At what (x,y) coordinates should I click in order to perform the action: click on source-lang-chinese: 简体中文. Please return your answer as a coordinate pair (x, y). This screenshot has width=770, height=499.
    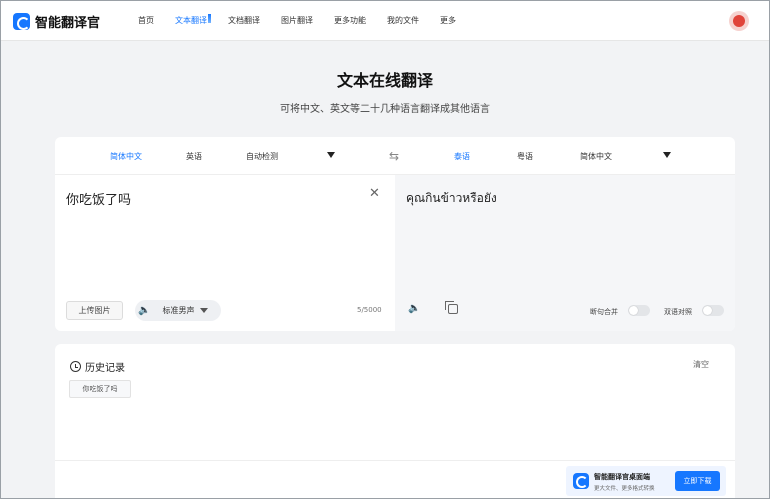
    Looking at the image, I should click on (126, 156).